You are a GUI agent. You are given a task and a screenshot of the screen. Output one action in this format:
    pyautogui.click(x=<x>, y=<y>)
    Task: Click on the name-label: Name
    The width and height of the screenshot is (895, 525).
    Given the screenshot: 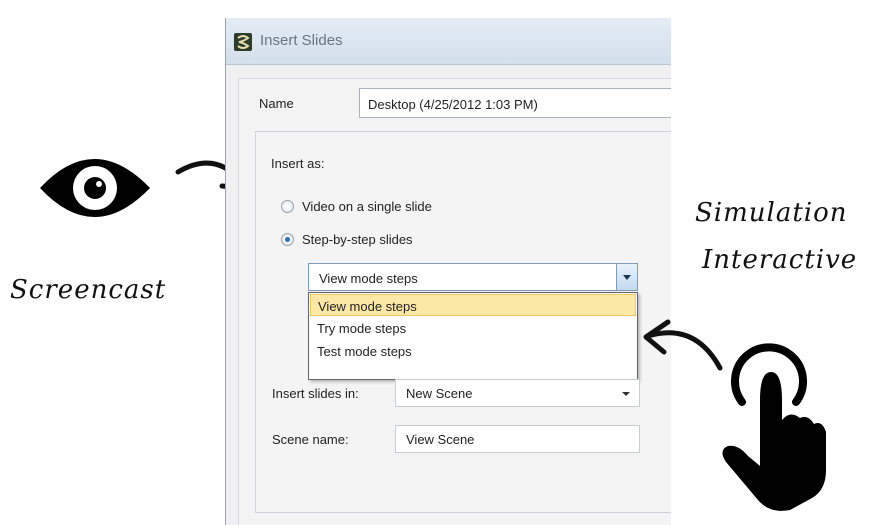 What is the action you would take?
    pyautogui.click(x=276, y=103)
    